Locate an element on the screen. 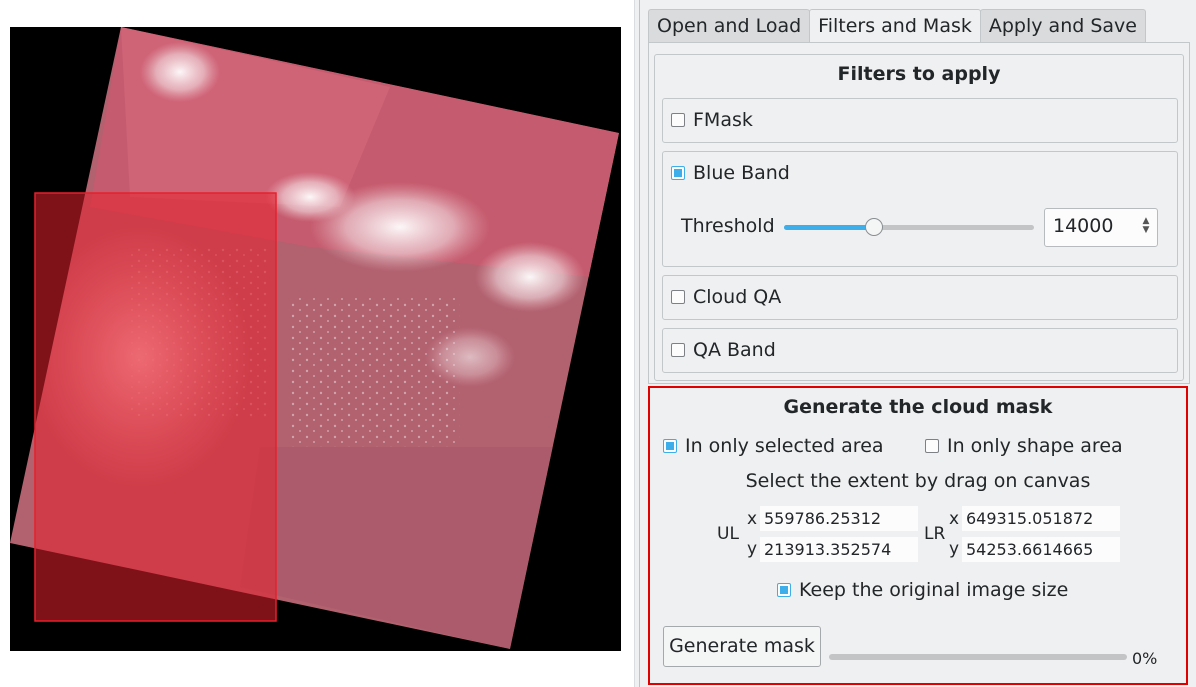 This screenshot has width=1196, height=687. selected-area-checkbox: In only selected area is located at coordinates (773, 446).